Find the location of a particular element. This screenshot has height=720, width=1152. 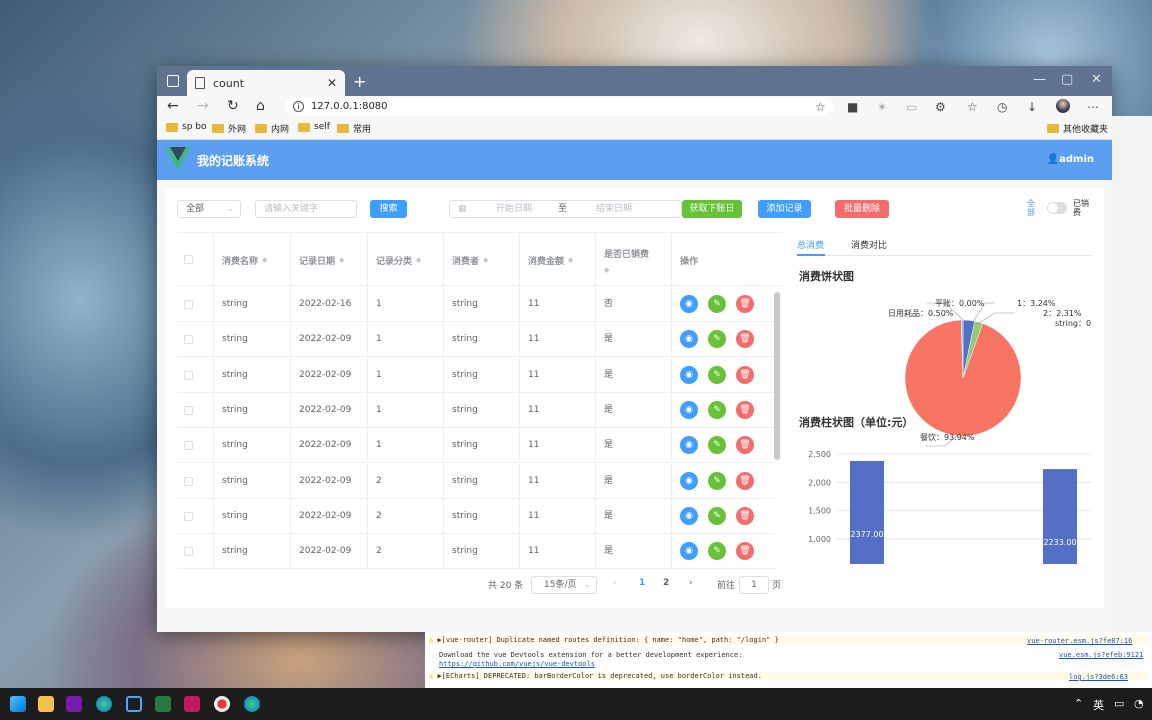

console-source-link: vue-router.esm.js?fe87:16 is located at coordinates (1079, 641).